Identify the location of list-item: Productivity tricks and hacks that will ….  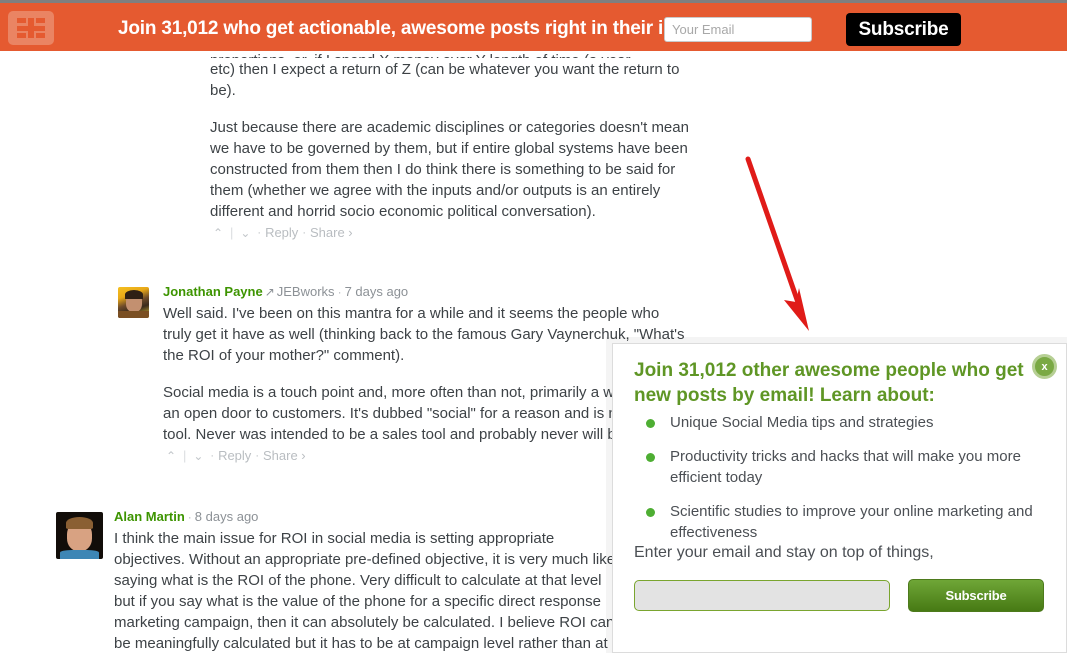
(838, 467).